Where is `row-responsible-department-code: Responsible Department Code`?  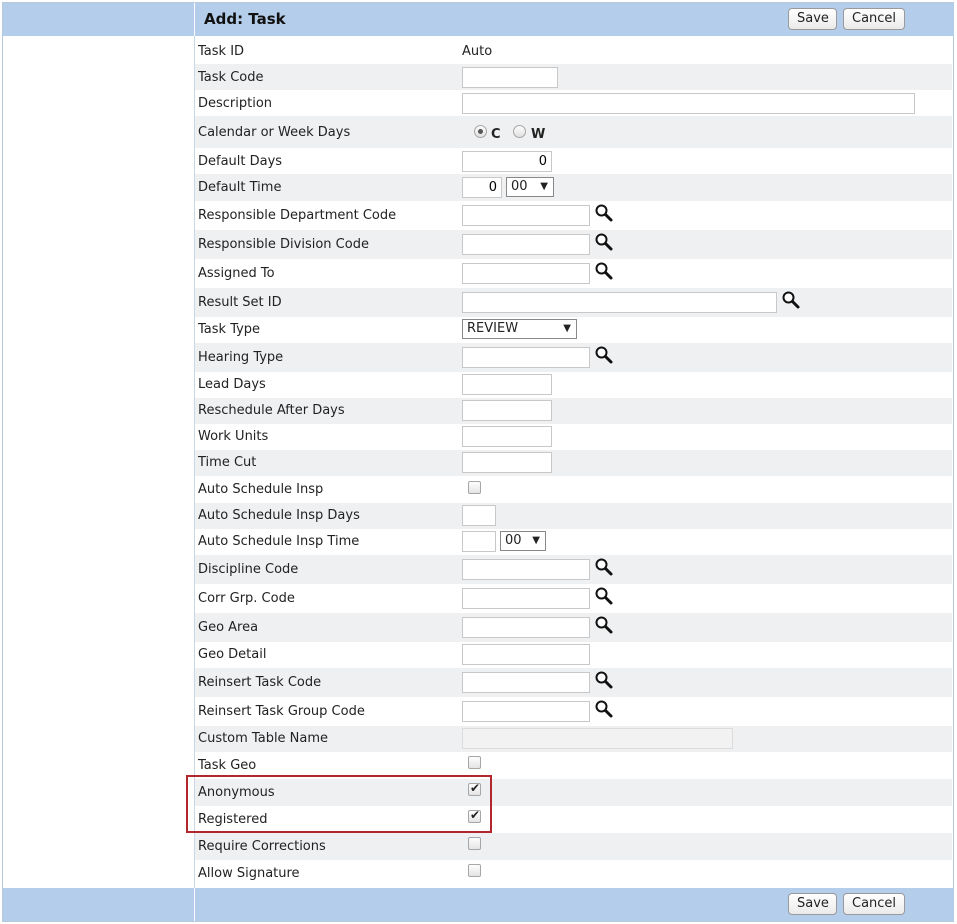
row-responsible-department-code: Responsible Department Code is located at coordinates (573, 215).